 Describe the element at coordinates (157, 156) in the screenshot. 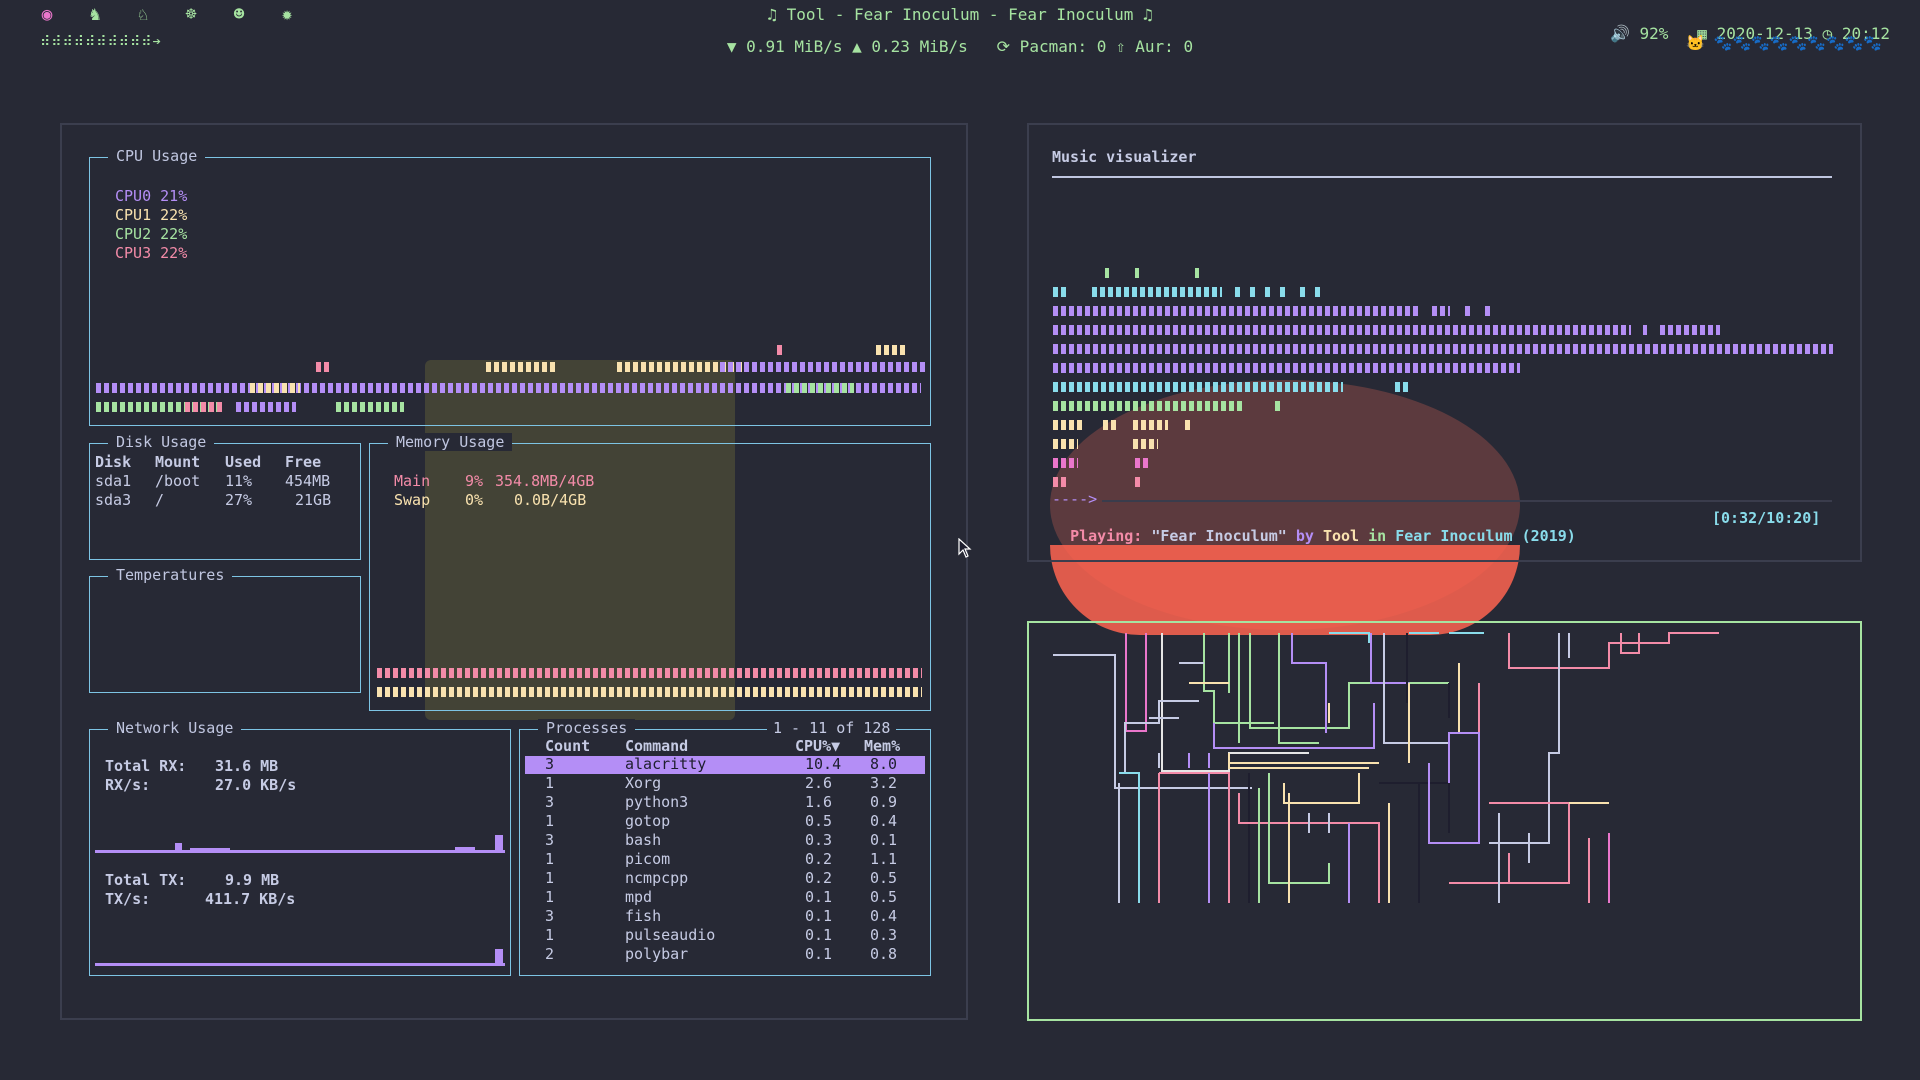

I see `cpu-usage-title: CPU Usage` at that location.